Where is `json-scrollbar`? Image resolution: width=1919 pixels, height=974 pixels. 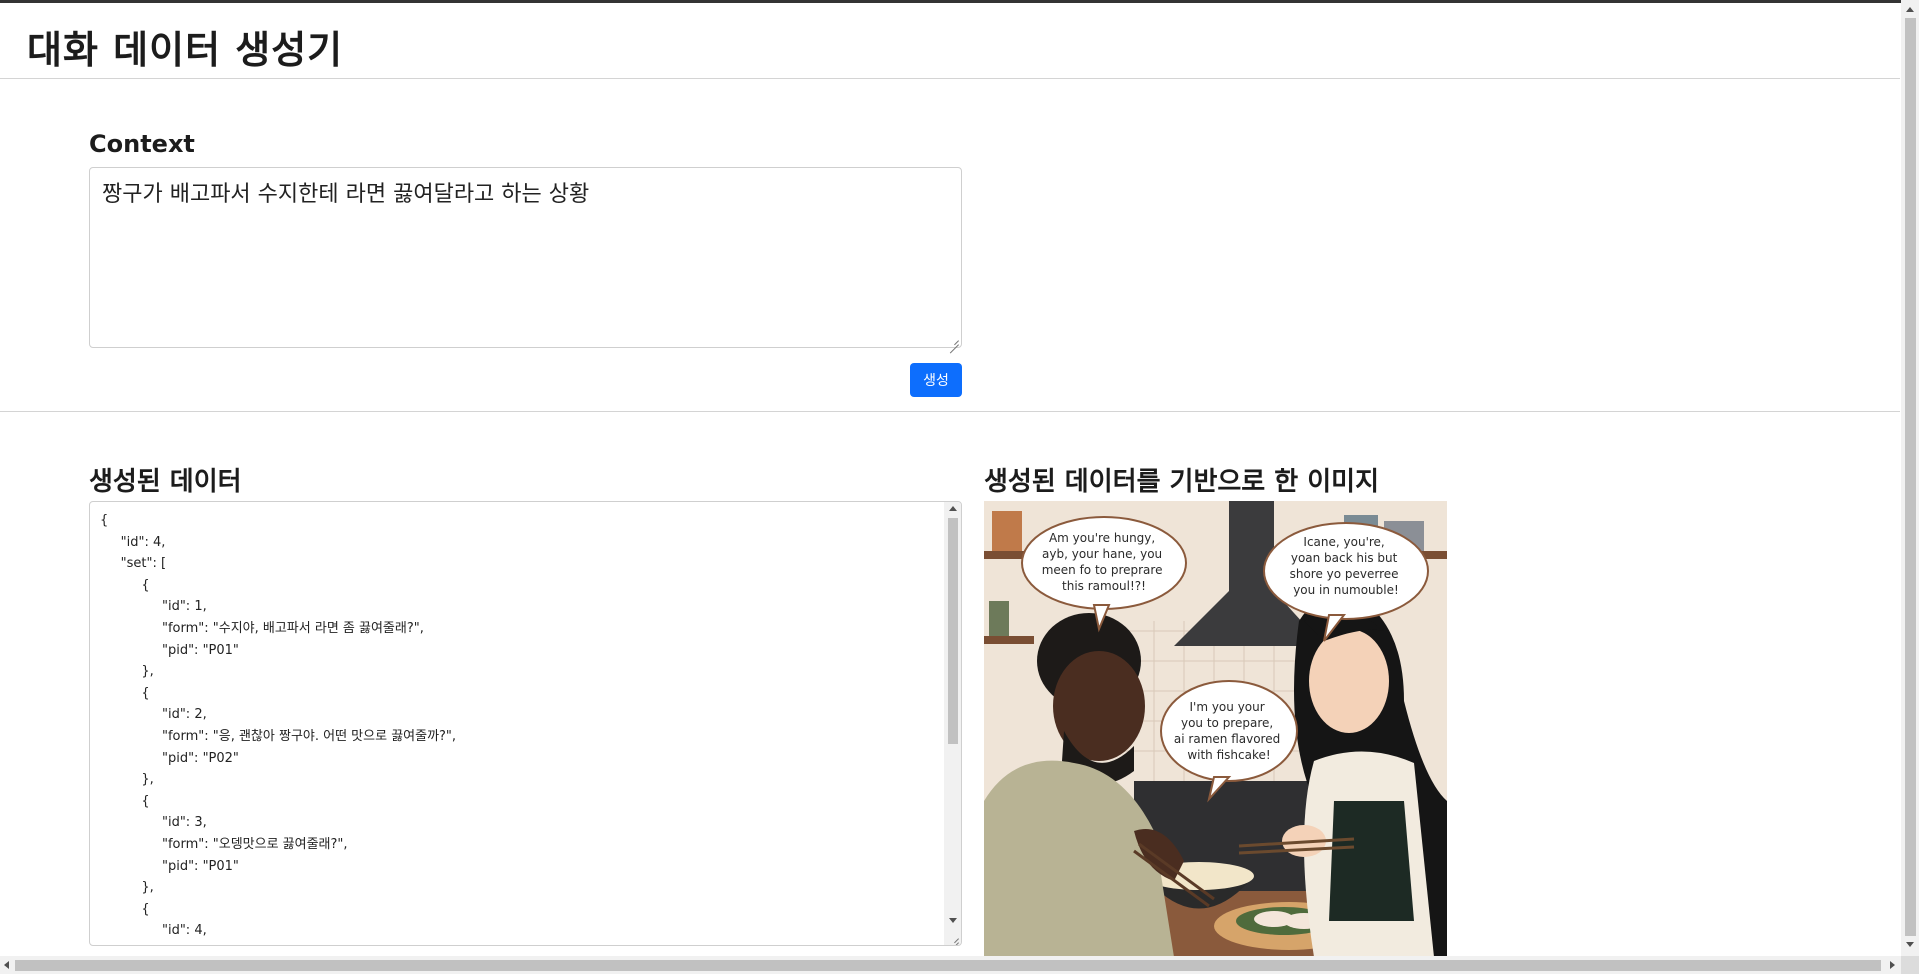 json-scrollbar is located at coordinates (952, 723).